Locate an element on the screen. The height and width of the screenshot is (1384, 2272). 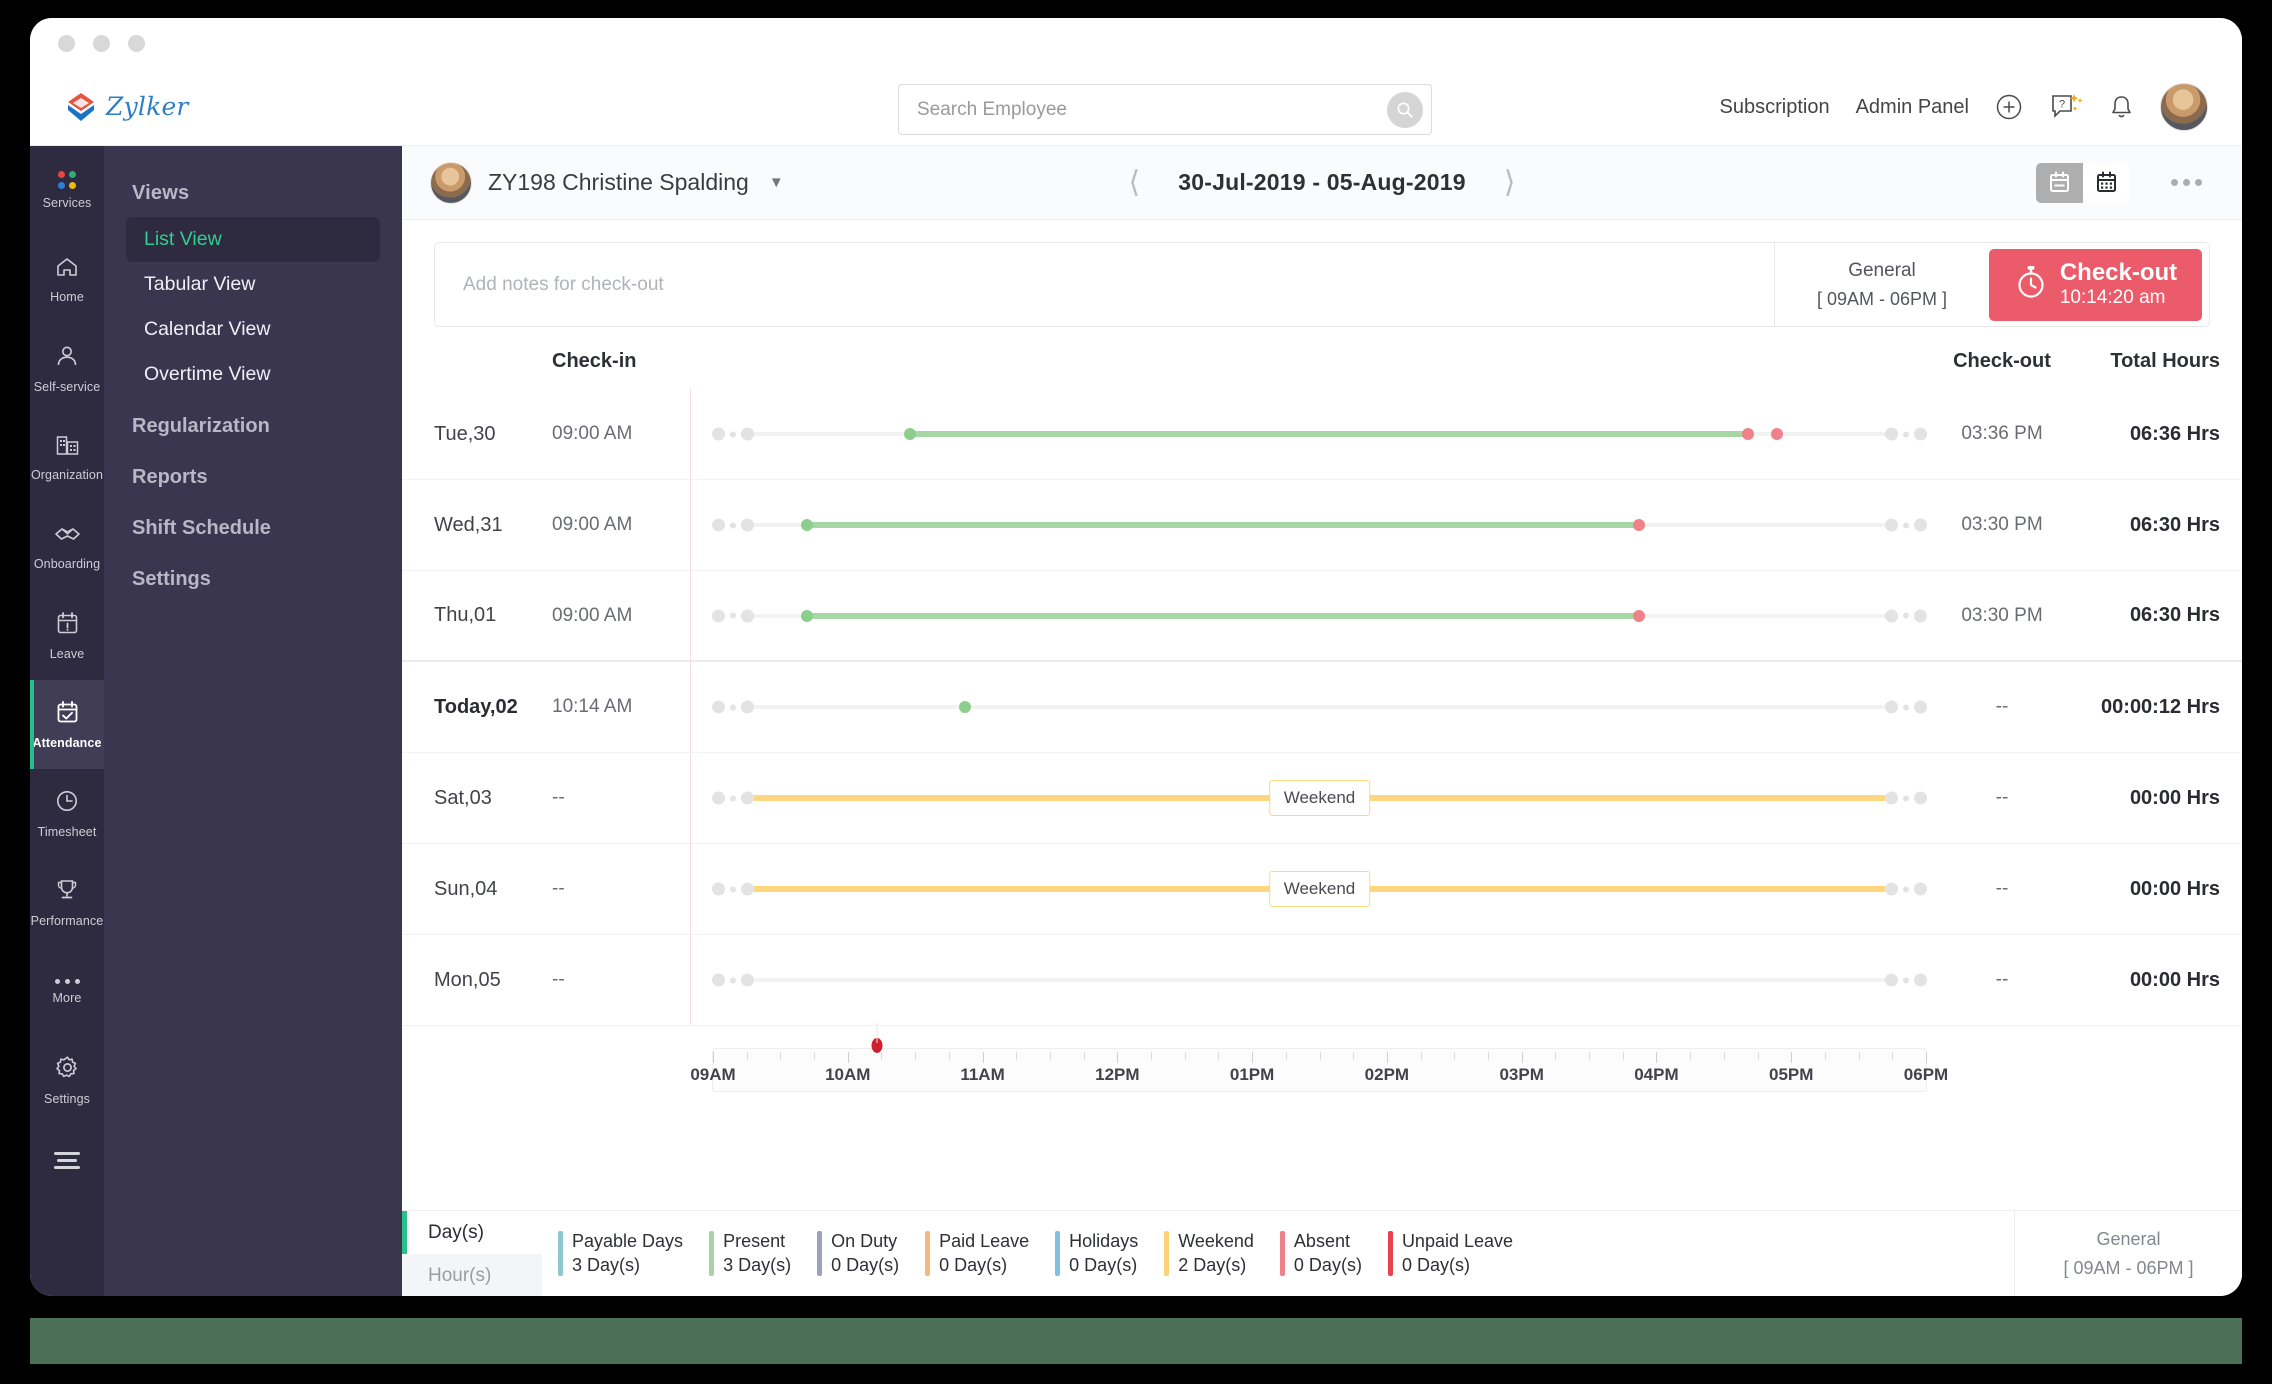
checkout-notes-input: Add notes for check-out is located at coordinates (1104, 285).